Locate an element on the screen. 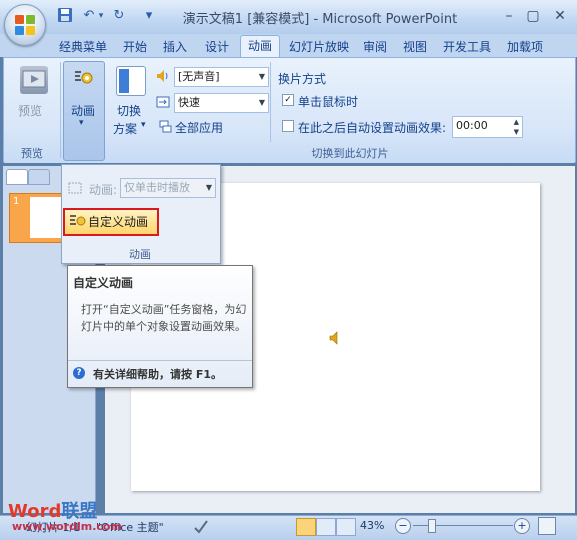  restore-button: ▢ is located at coordinates (533, 16).